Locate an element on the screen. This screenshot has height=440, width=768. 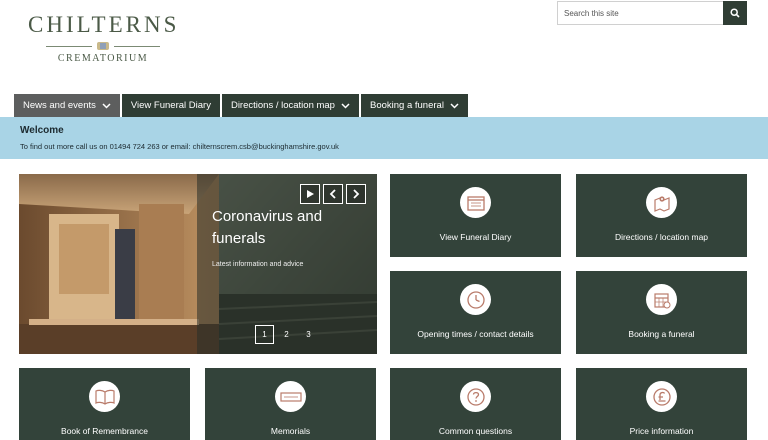
tile-label: Directions / location map is located at coordinates (661, 237).